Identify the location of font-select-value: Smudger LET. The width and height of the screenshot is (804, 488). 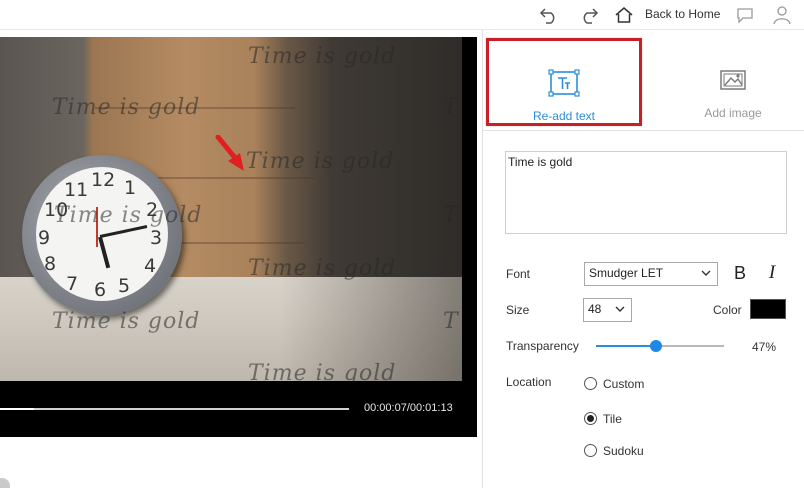
(626, 273).